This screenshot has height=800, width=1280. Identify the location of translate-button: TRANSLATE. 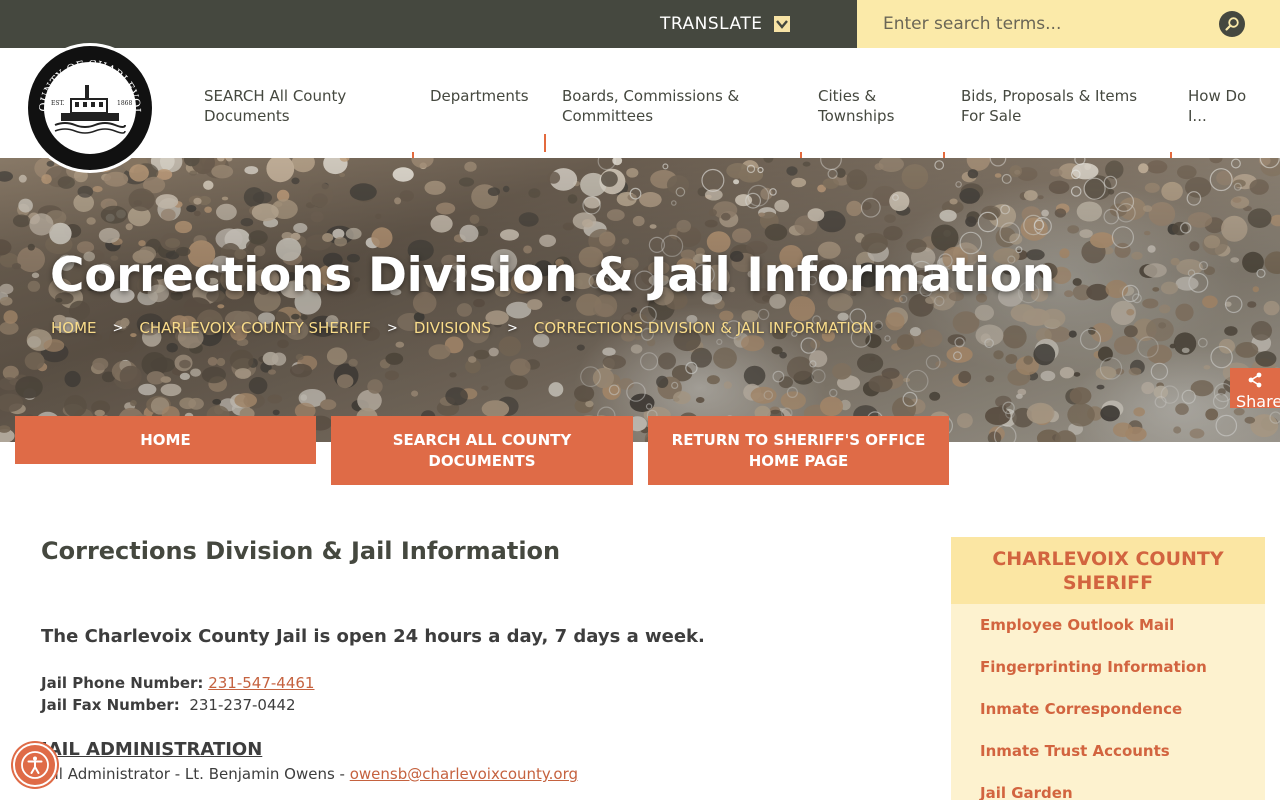
(725, 24).